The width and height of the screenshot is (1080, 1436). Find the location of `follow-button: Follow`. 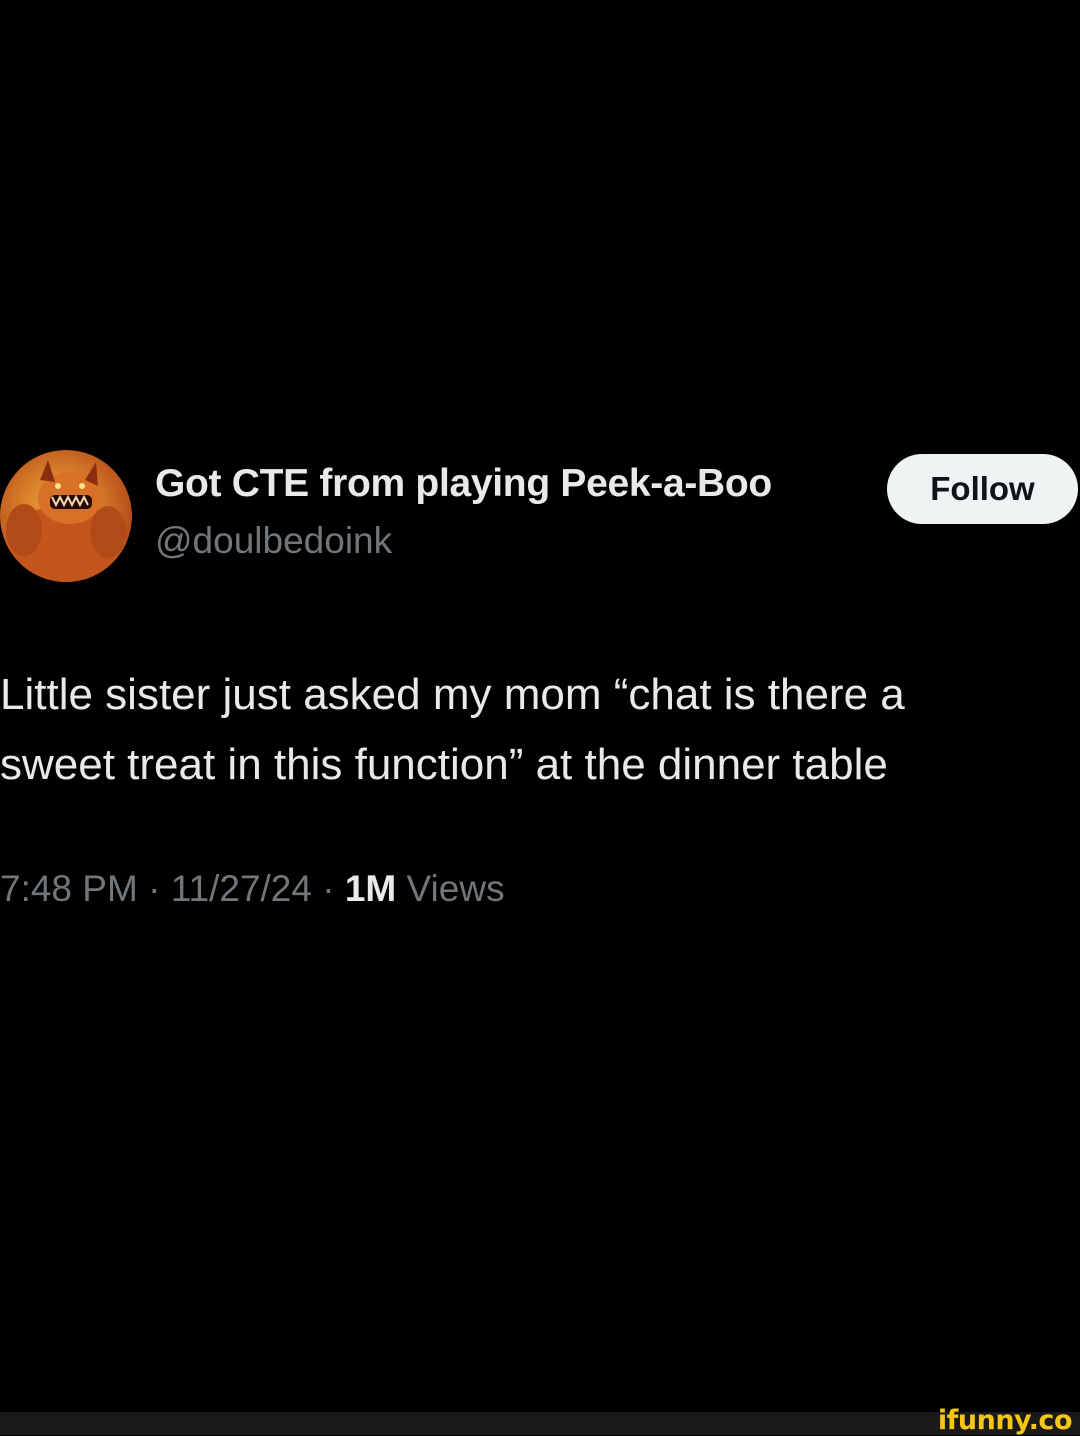

follow-button: Follow is located at coordinates (982, 489).